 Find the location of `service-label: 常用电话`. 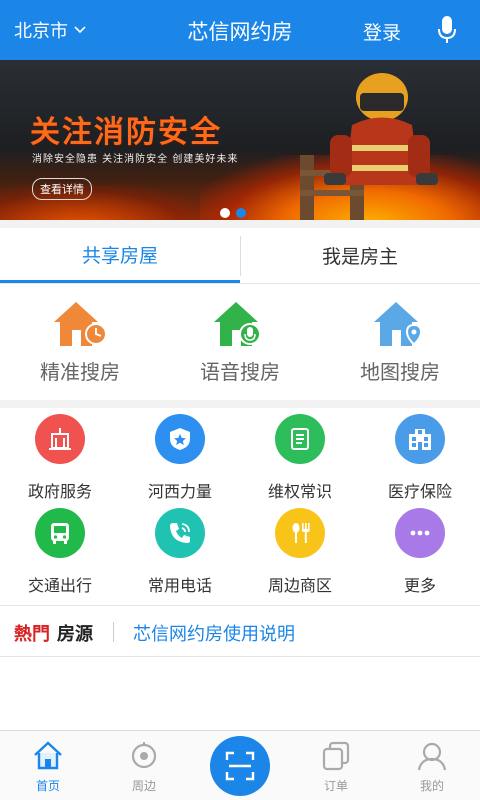

service-label: 常用电话 is located at coordinates (179, 585).